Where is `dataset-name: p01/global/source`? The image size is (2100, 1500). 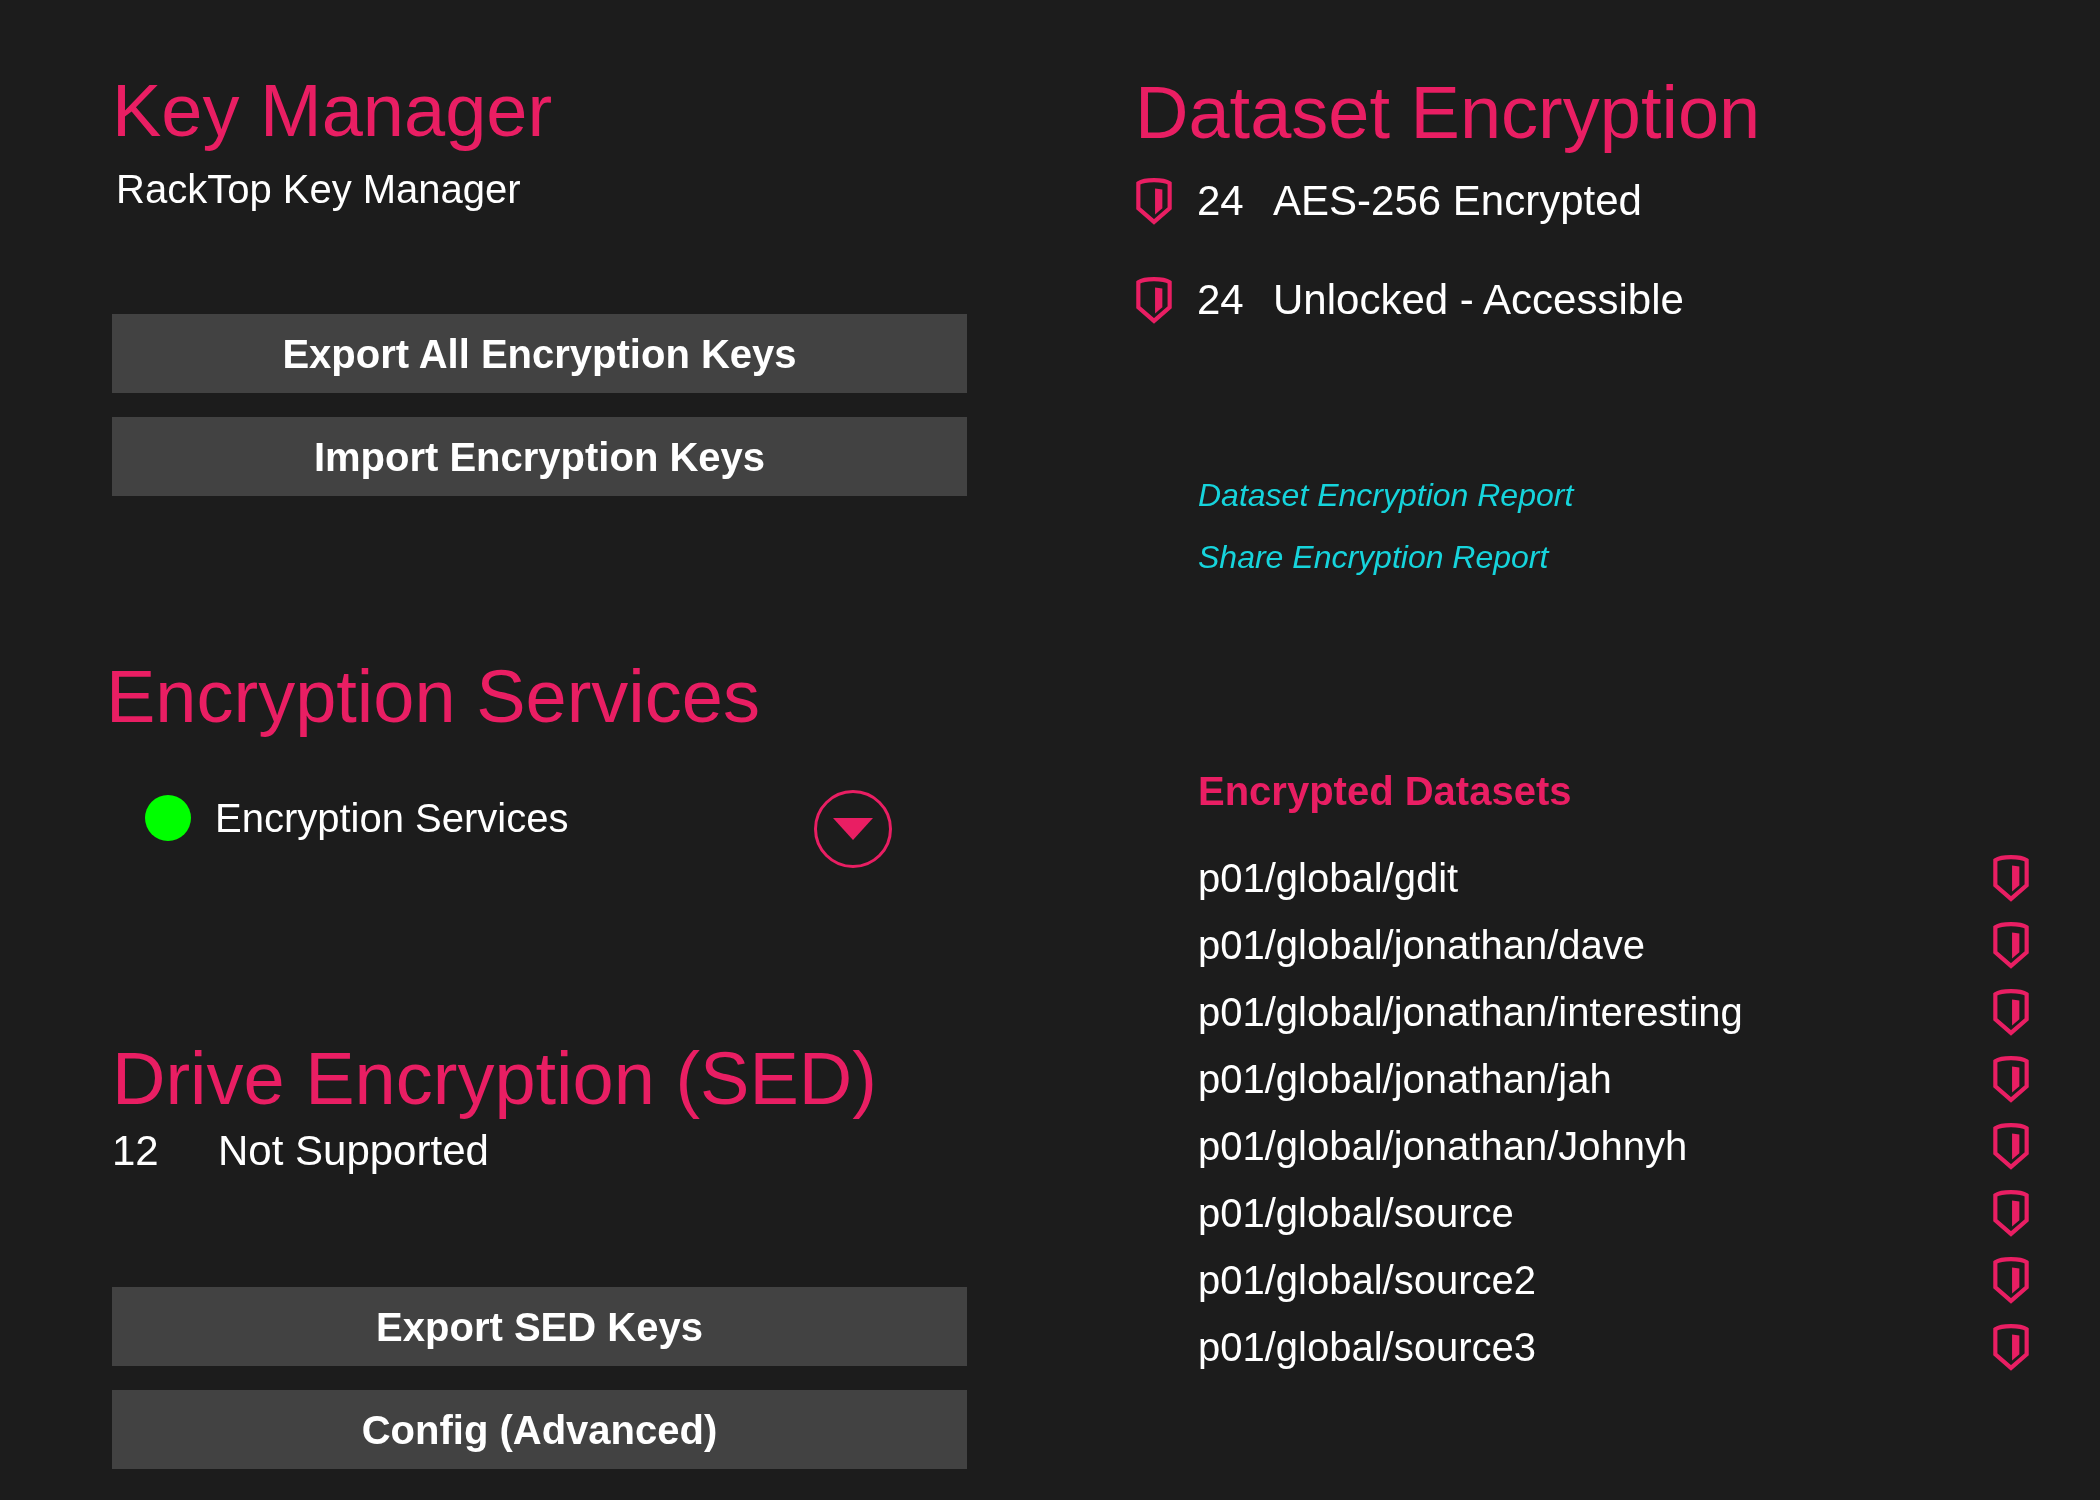 dataset-name: p01/global/source is located at coordinates (1356, 1213).